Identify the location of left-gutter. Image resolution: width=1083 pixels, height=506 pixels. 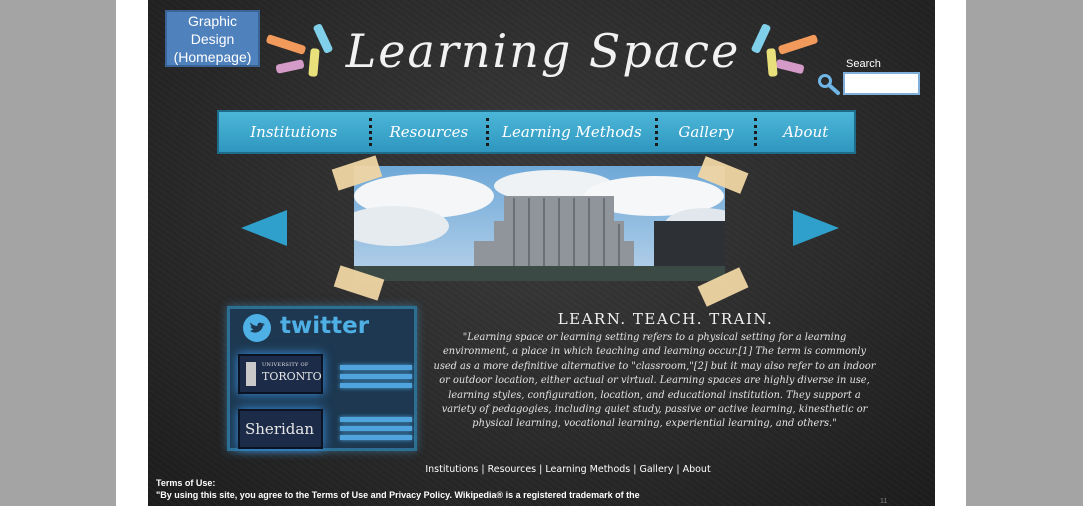
(58, 253).